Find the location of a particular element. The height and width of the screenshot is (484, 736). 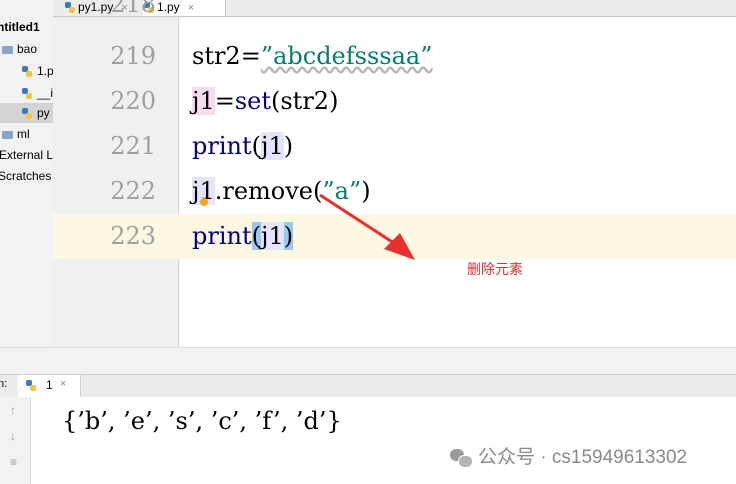

tab-label: 1 is located at coordinates (49, 385).